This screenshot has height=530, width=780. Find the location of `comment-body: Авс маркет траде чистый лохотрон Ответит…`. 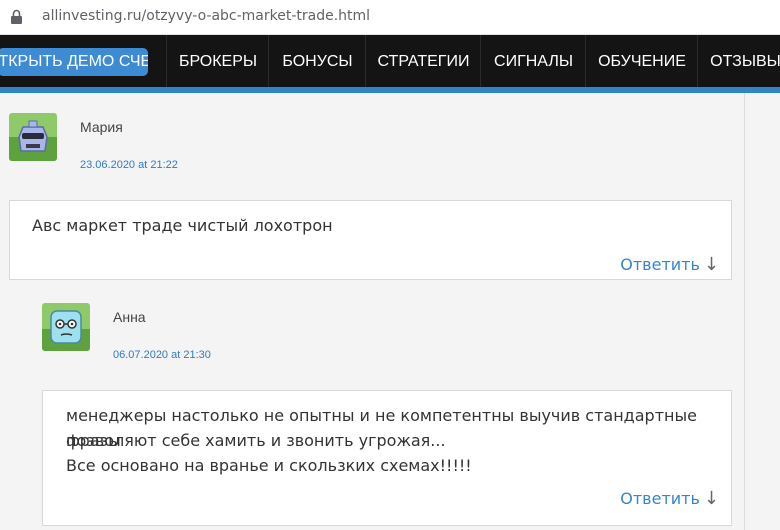

comment-body: Авс маркет траде чистый лохотрон Ответит… is located at coordinates (370, 240).